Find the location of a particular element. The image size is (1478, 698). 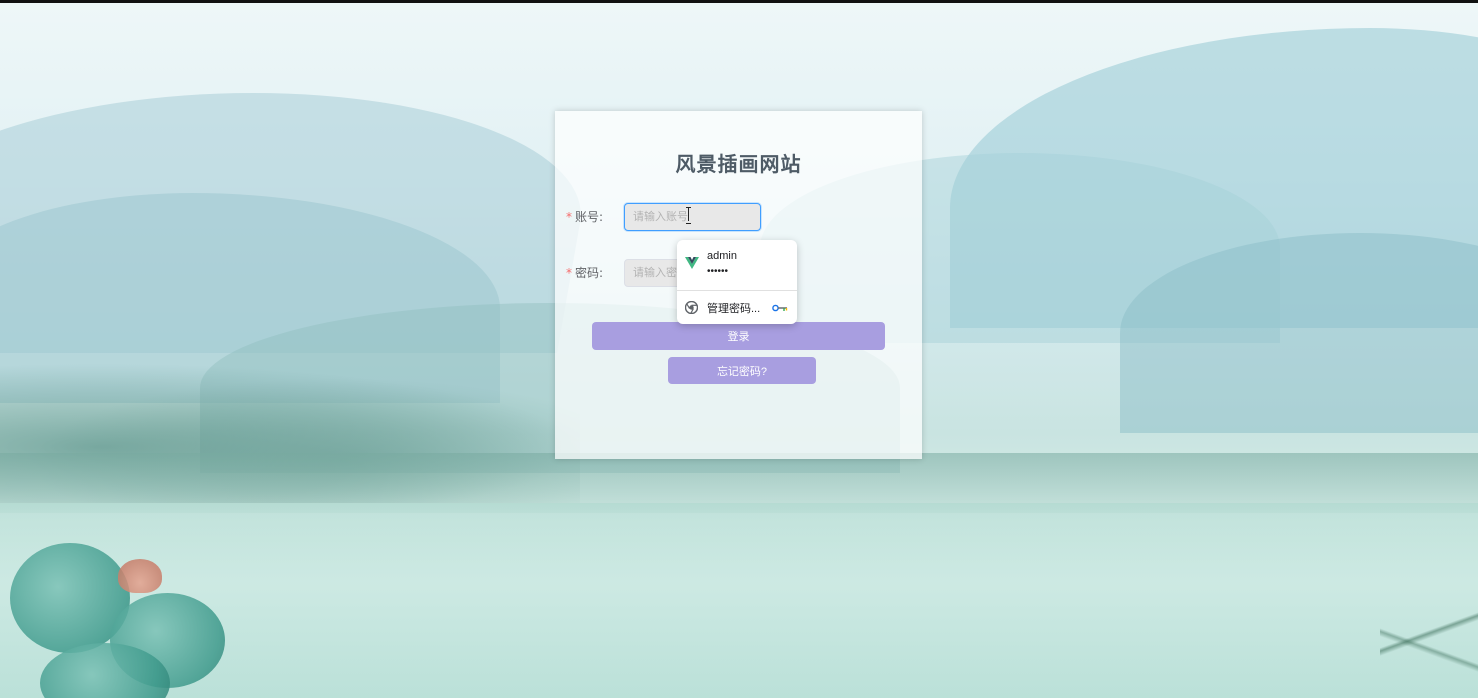

account-label: * 账号: is located at coordinates (584, 217).